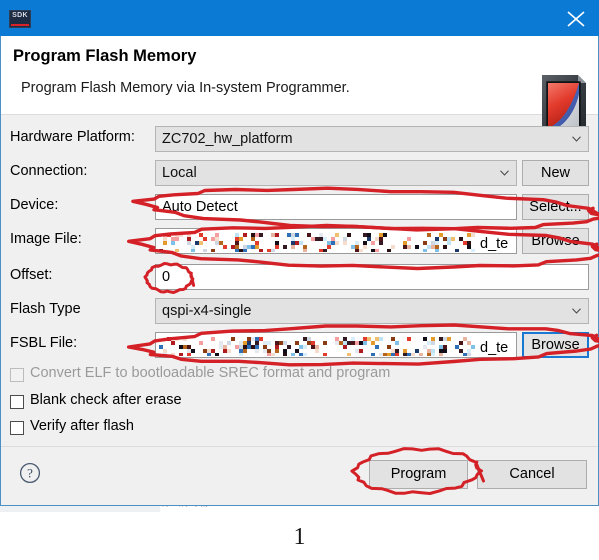  Describe the element at coordinates (166, 277) in the screenshot. I see `field-value: 0` at that location.